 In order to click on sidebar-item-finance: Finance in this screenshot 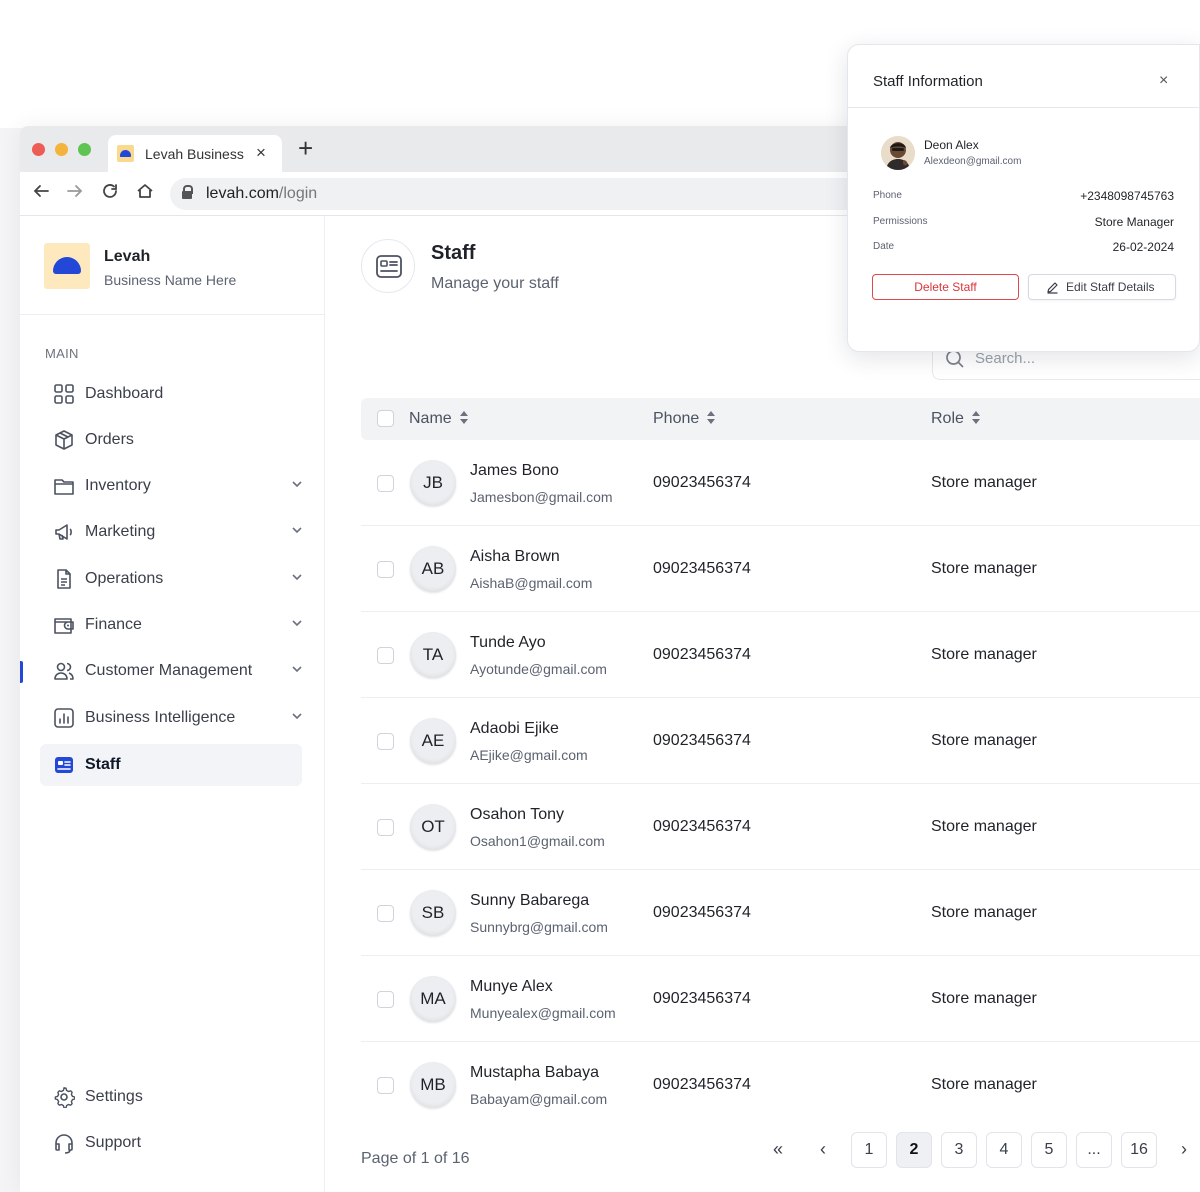, I will do `click(171, 625)`.